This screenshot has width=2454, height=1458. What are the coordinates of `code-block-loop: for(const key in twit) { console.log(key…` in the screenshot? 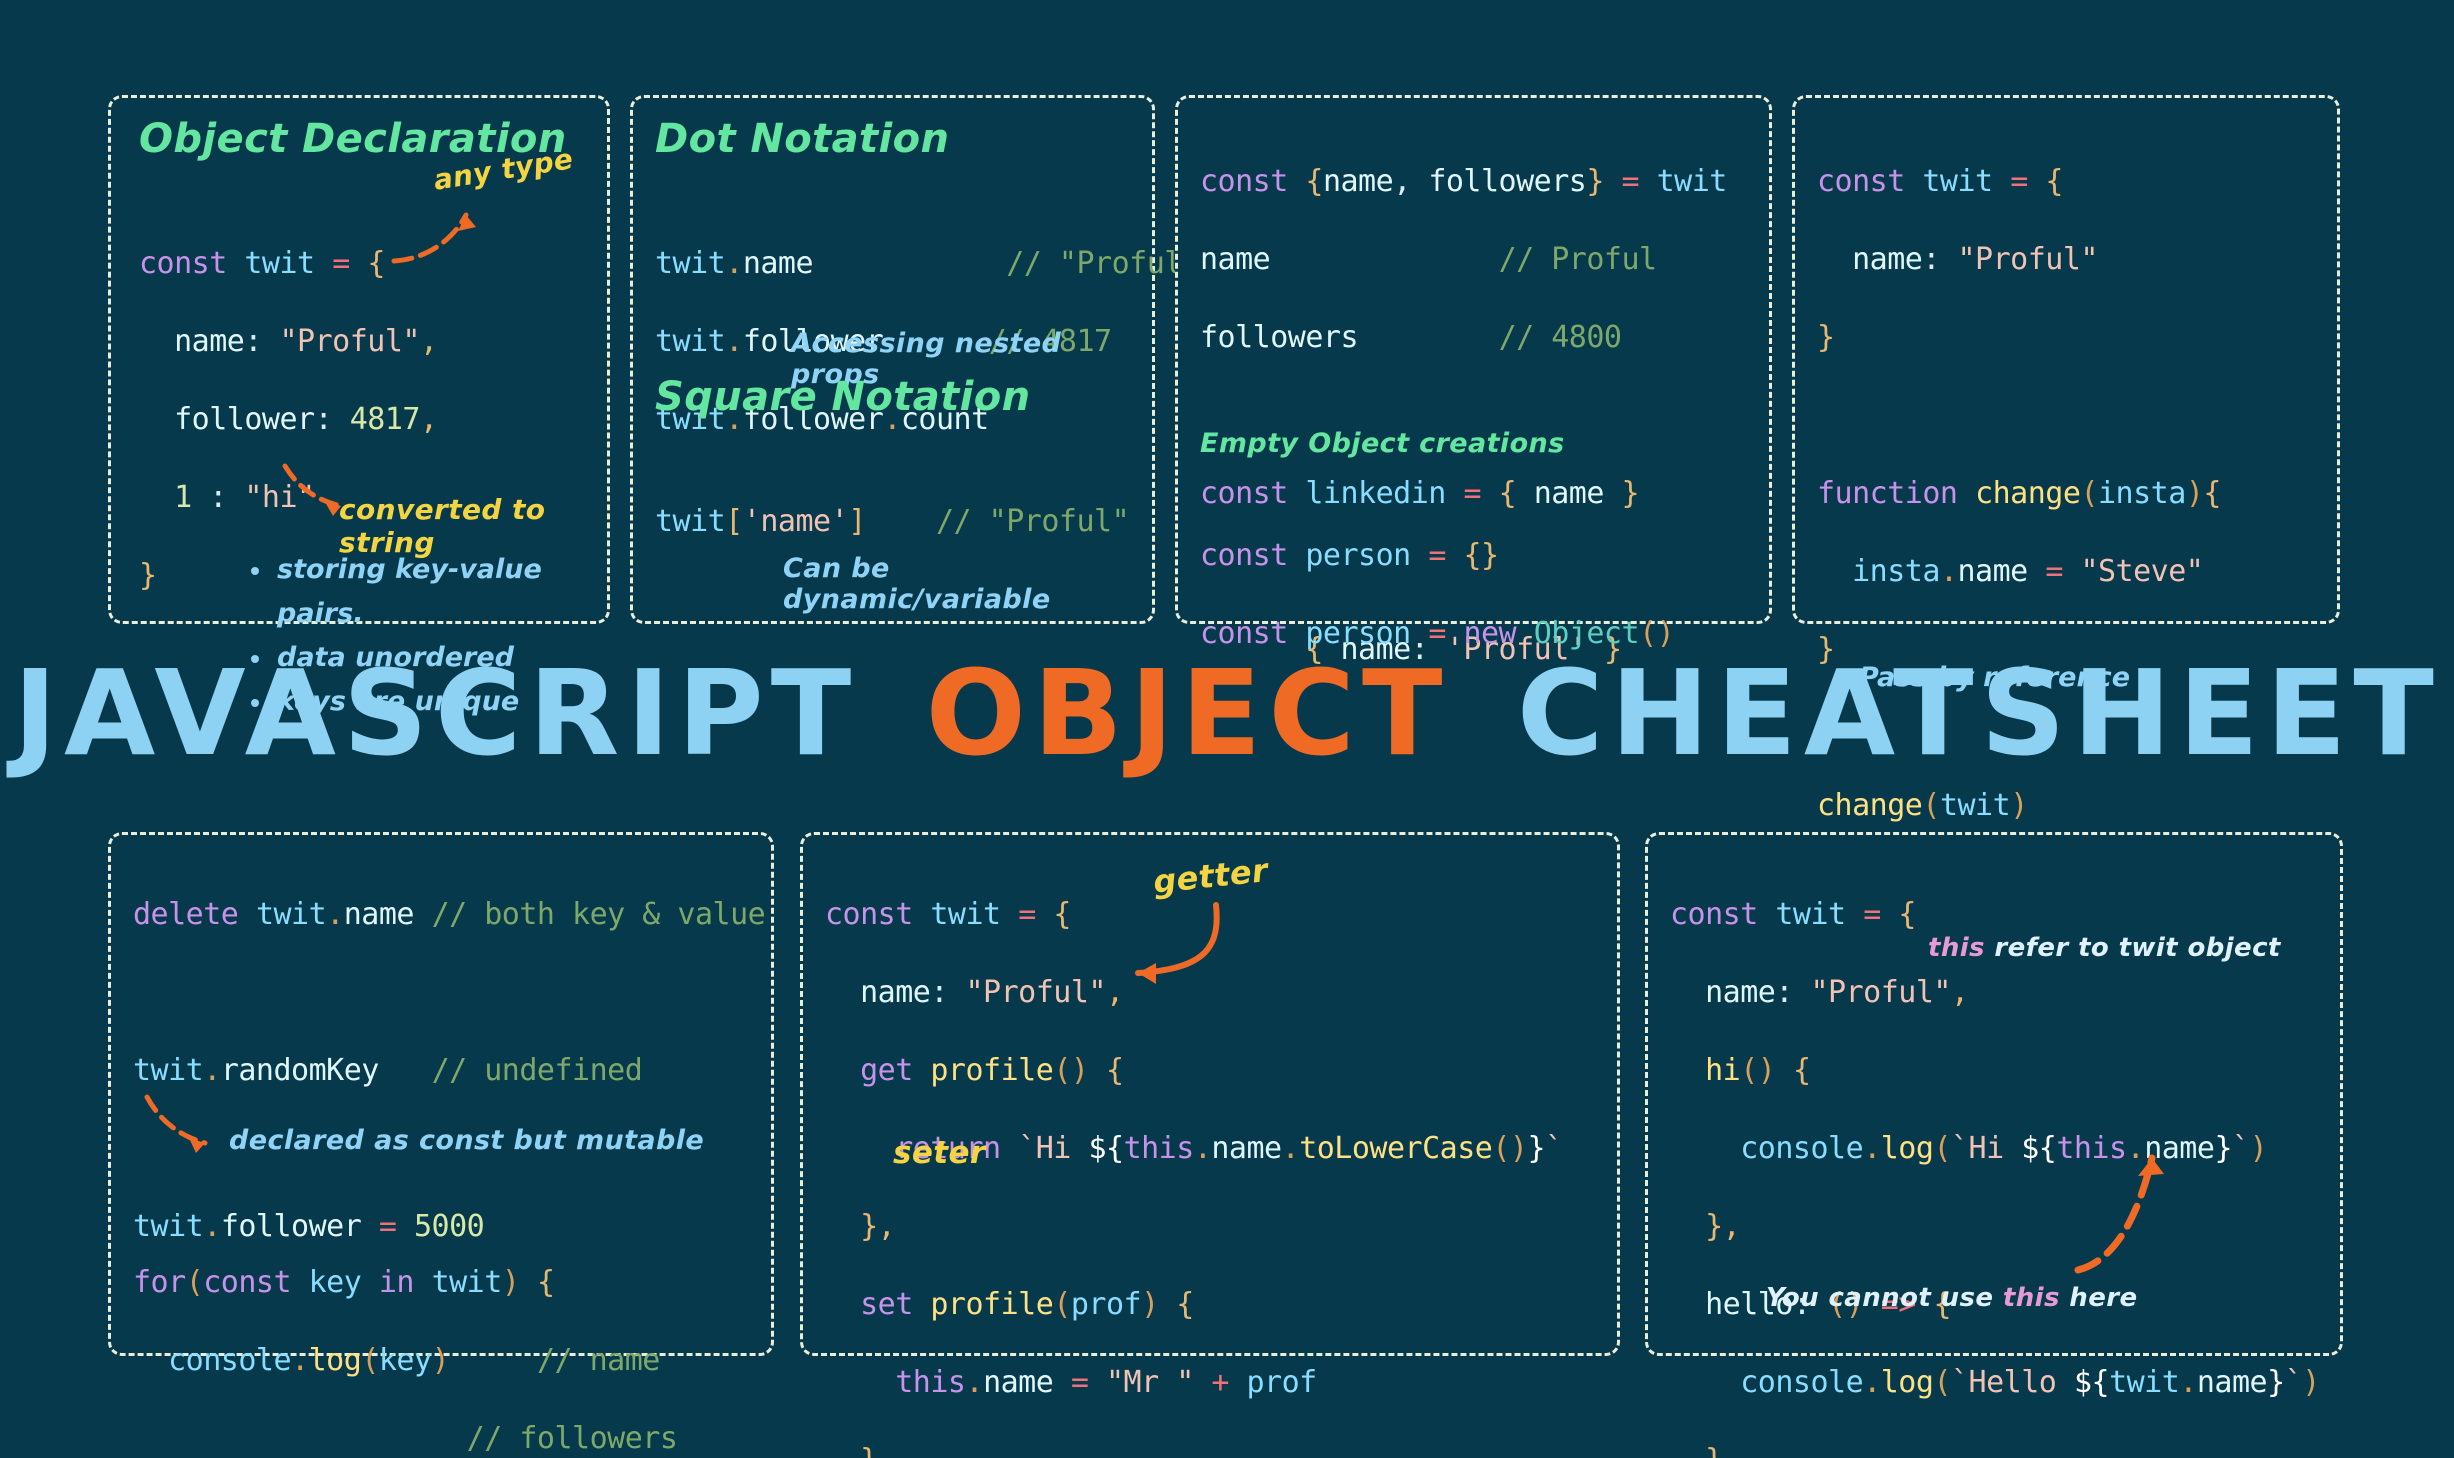 It's located at (405, 1341).